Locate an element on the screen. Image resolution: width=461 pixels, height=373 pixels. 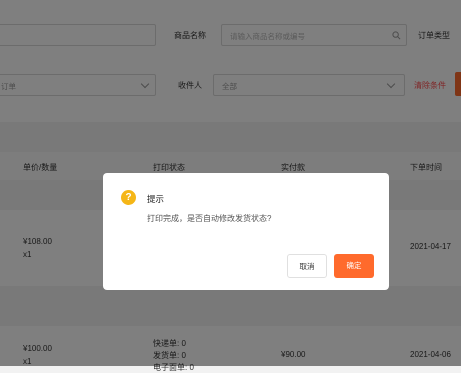
question-icon: ? is located at coordinates (128, 197).